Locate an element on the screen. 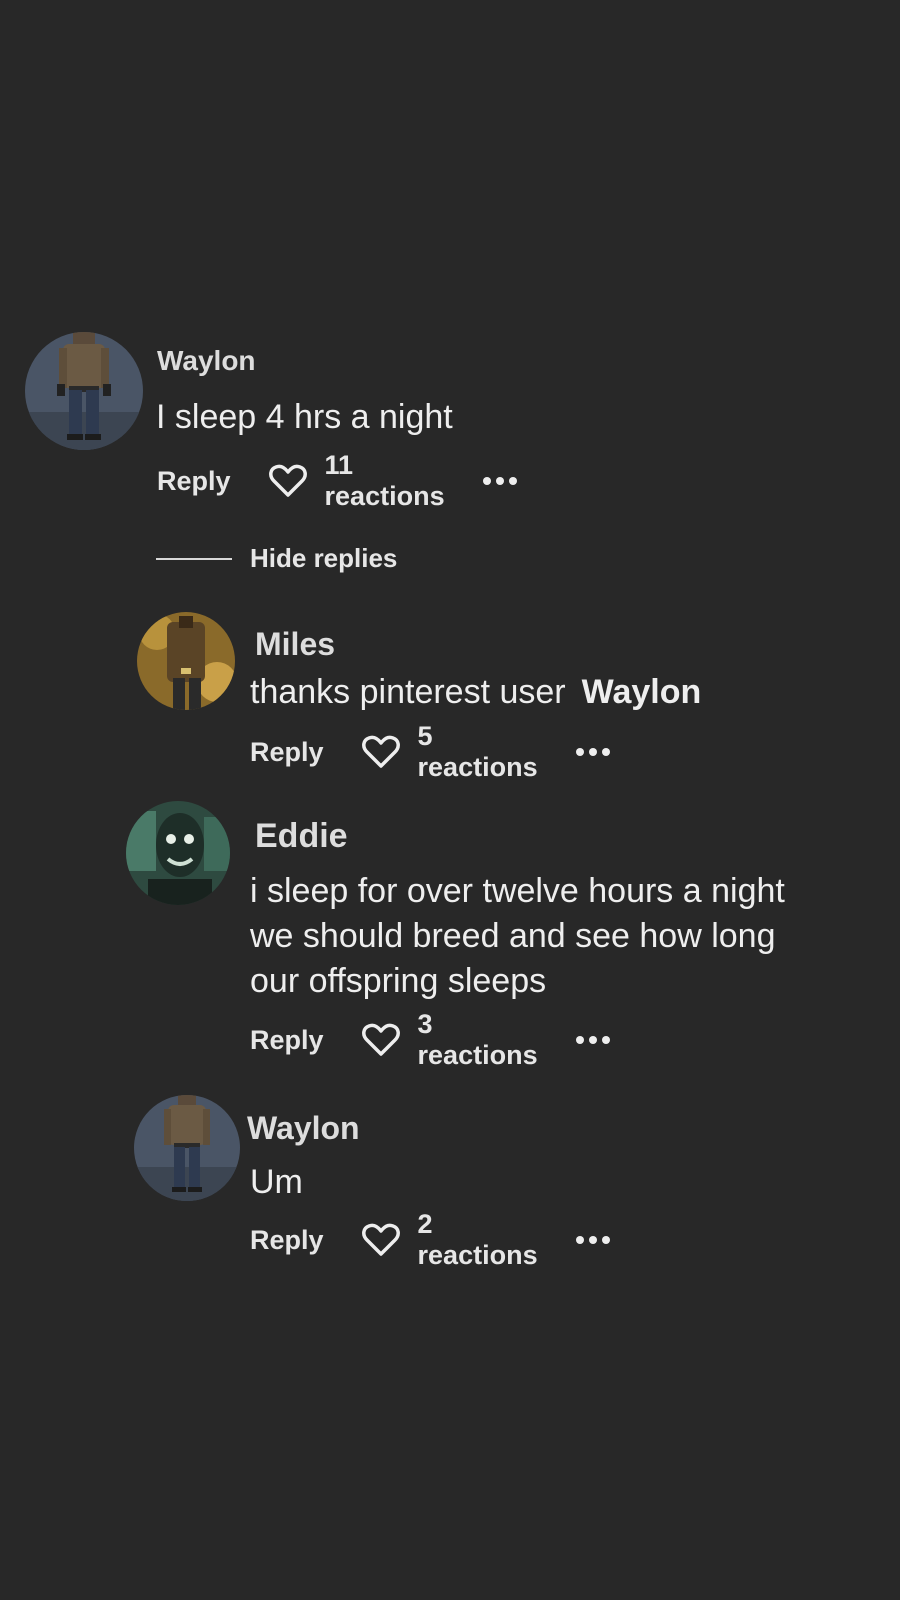  comment-actions: Reply 11 reactions is located at coordinates (337, 480).